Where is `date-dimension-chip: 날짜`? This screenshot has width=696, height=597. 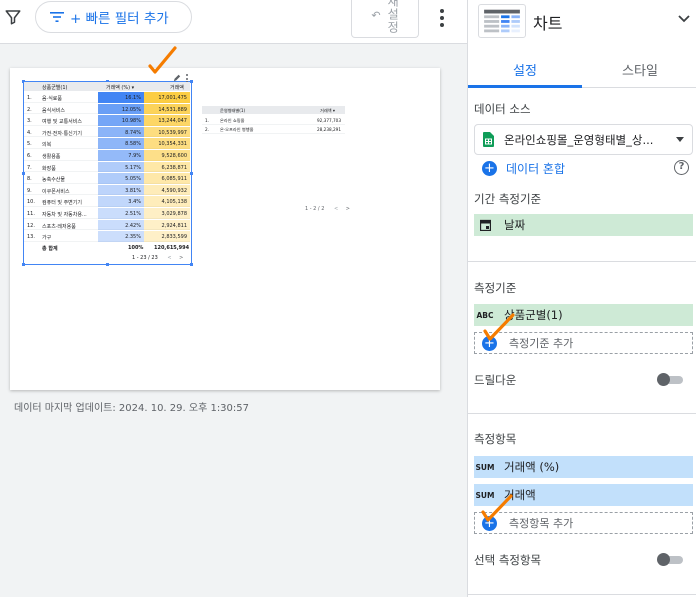 date-dimension-chip: 날짜 is located at coordinates (583, 225).